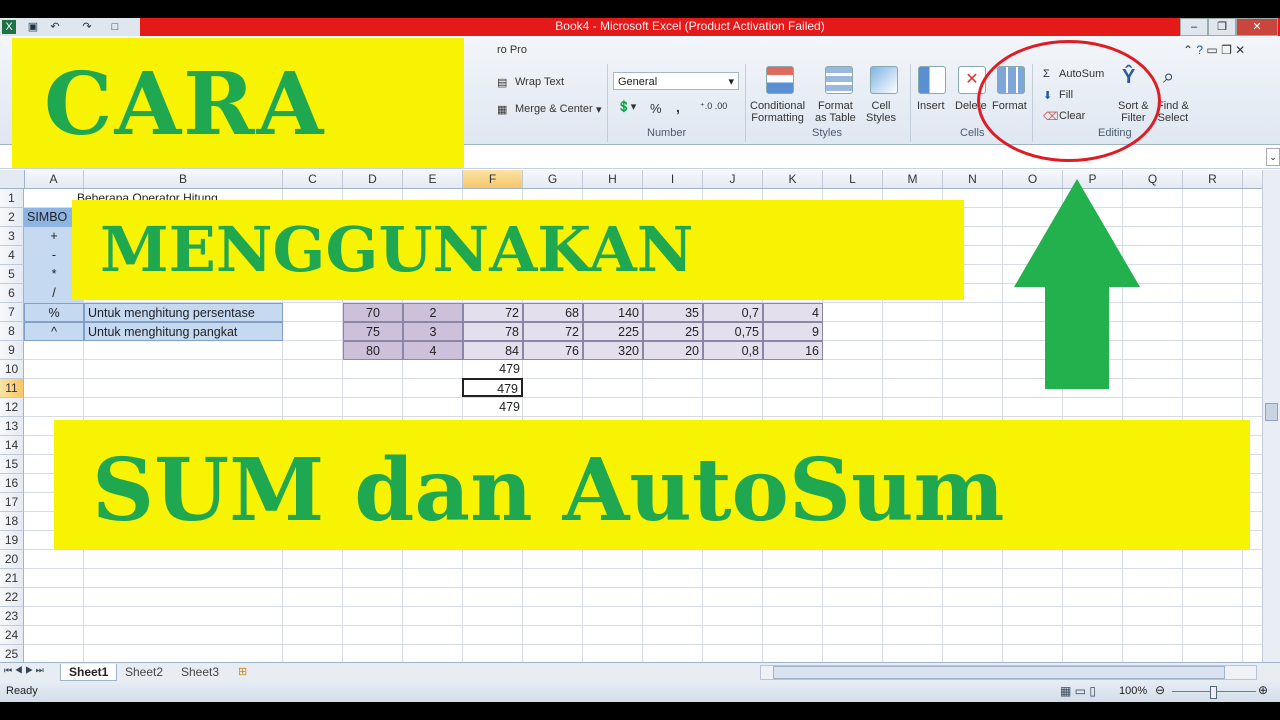 This screenshot has width=1280, height=720. I want to click on row-header-10: 10, so click(12, 369).